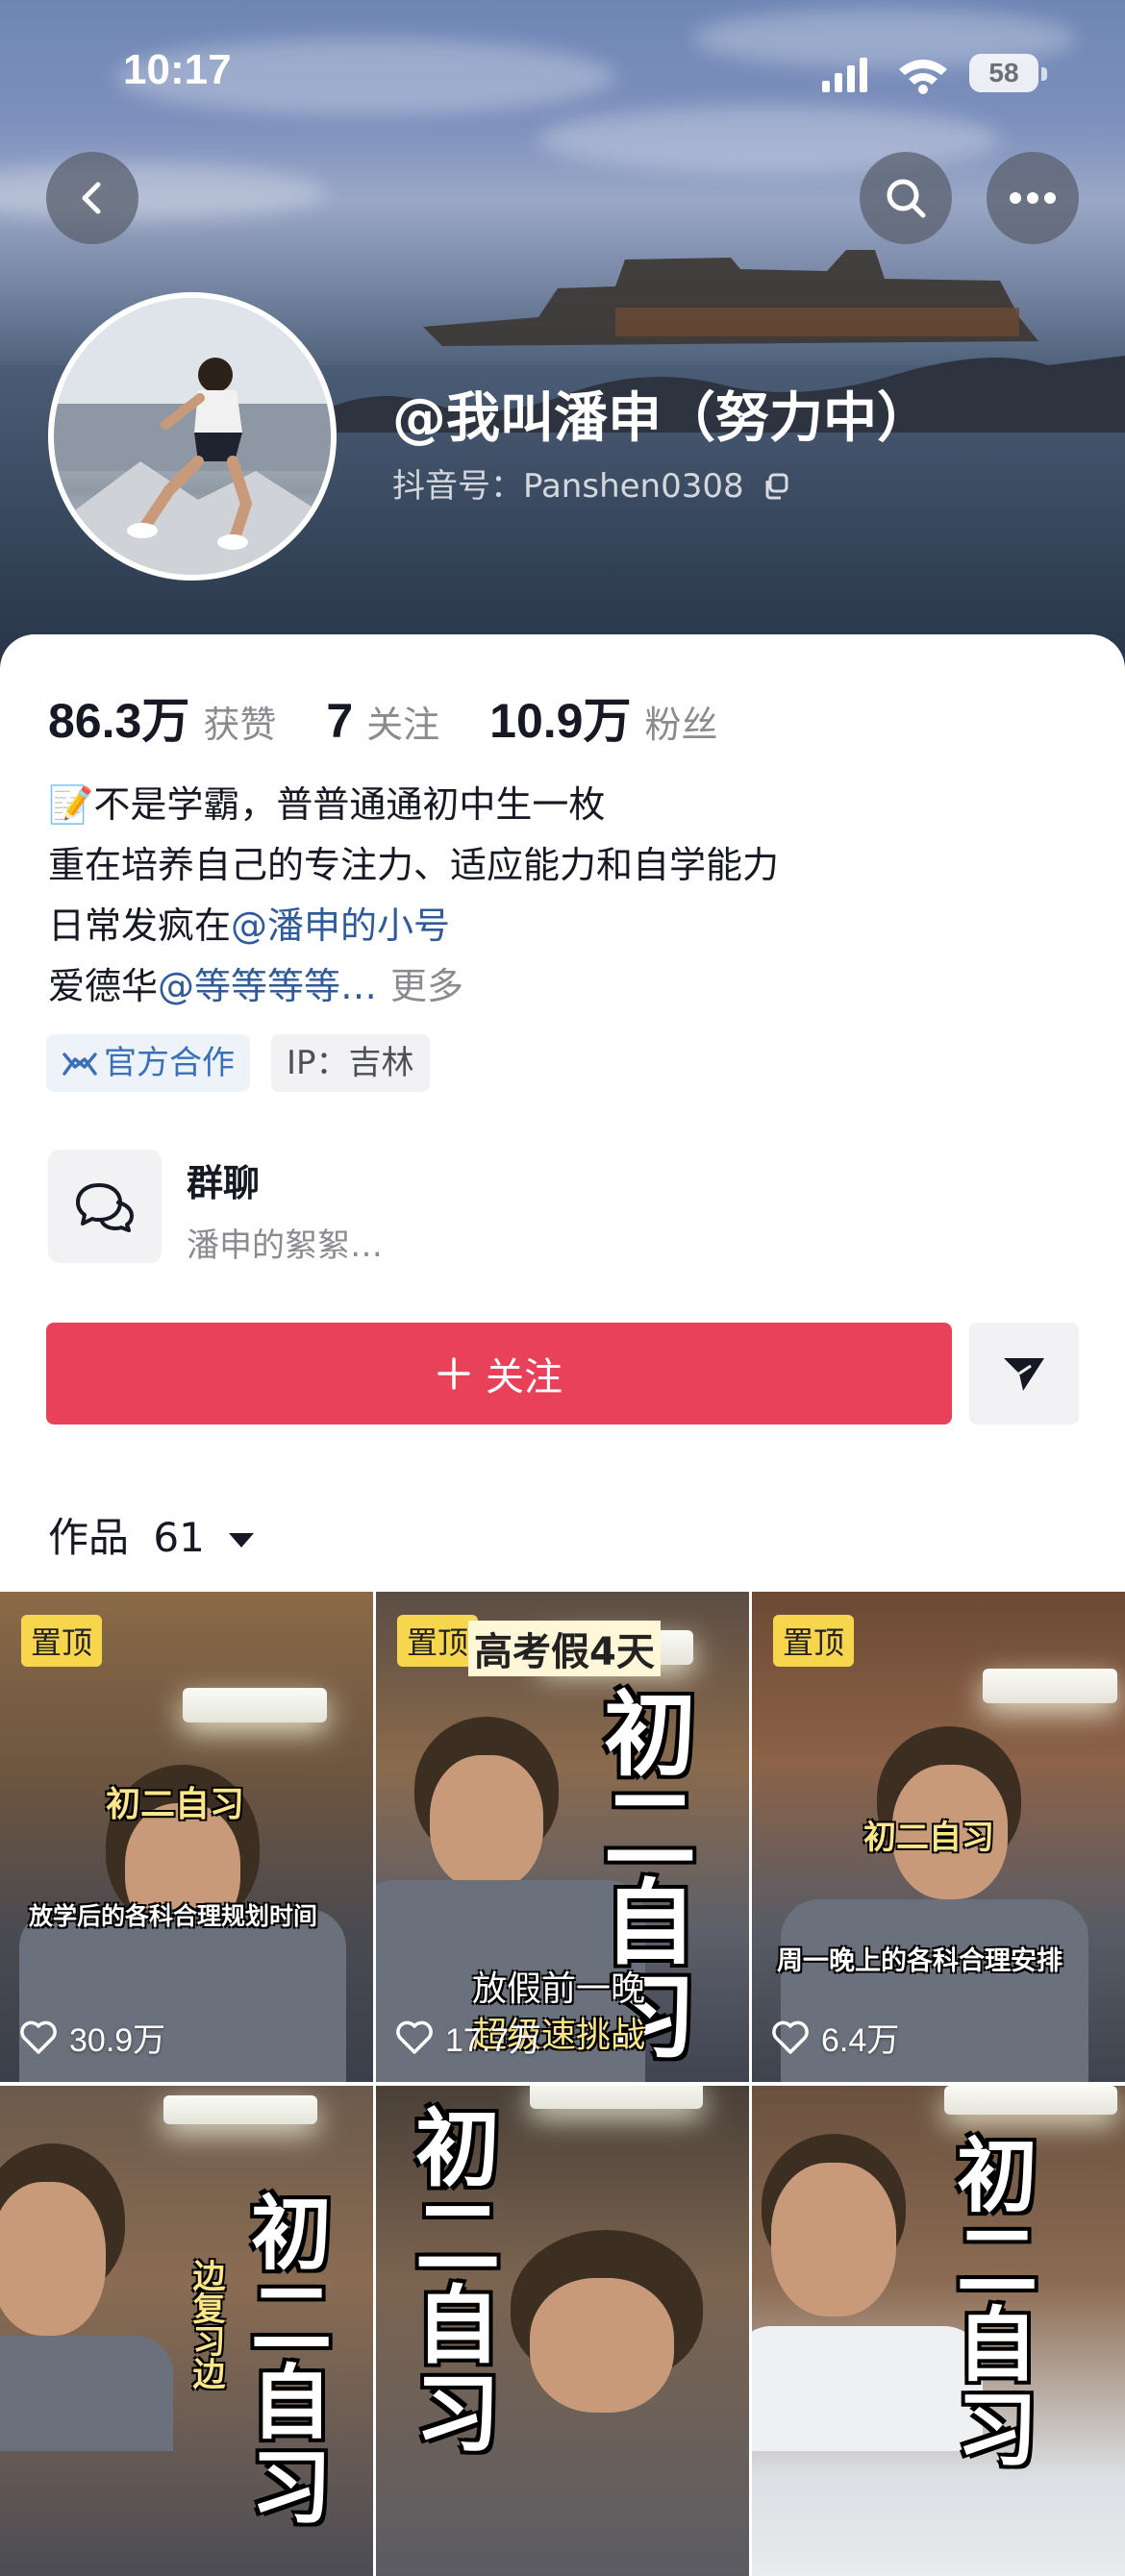 This screenshot has height=2576, width=1125. I want to click on handshake-icon, so click(80, 1064).